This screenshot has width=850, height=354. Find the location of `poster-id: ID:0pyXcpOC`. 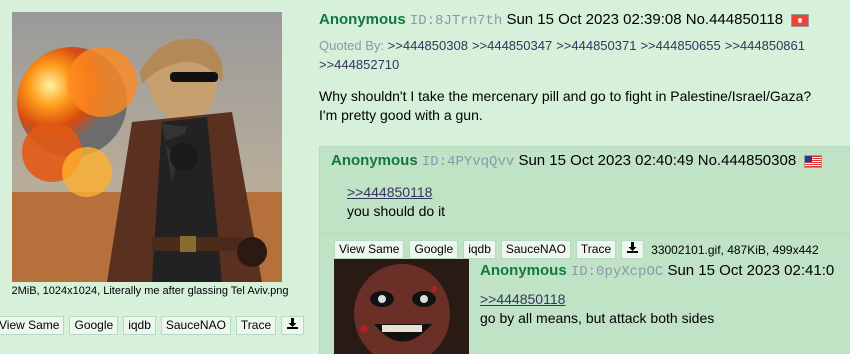

poster-id: ID:0pyXcpOC is located at coordinates (617, 272).